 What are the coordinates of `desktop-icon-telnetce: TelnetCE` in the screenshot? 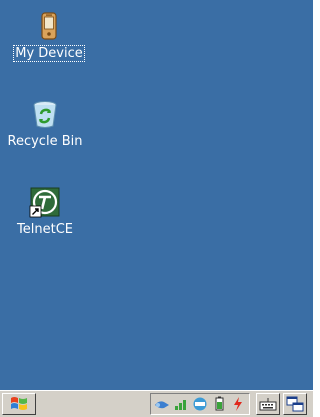 It's located at (45, 219).